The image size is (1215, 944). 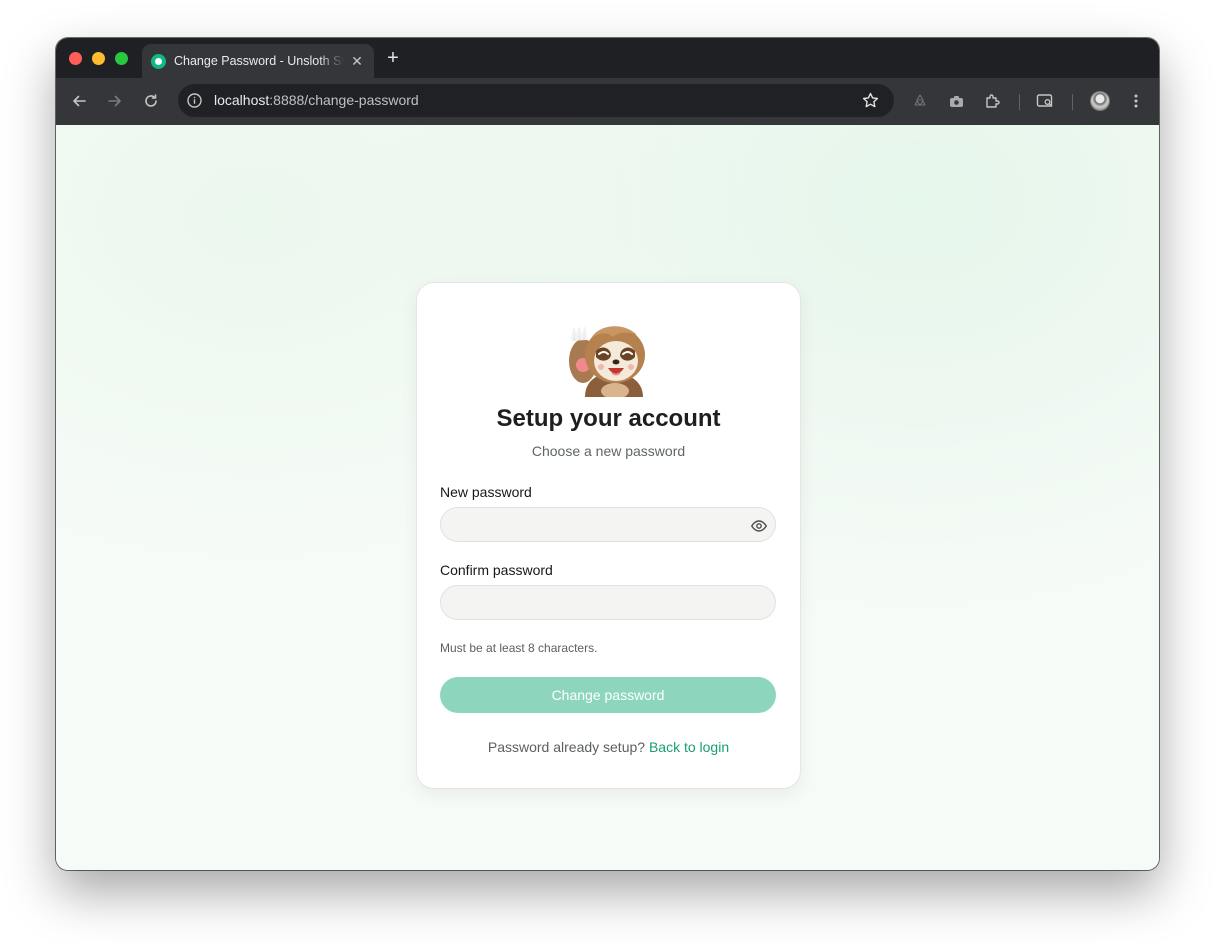 What do you see at coordinates (357, 61) in the screenshot?
I see `close-tab-icon: ✕` at bounding box center [357, 61].